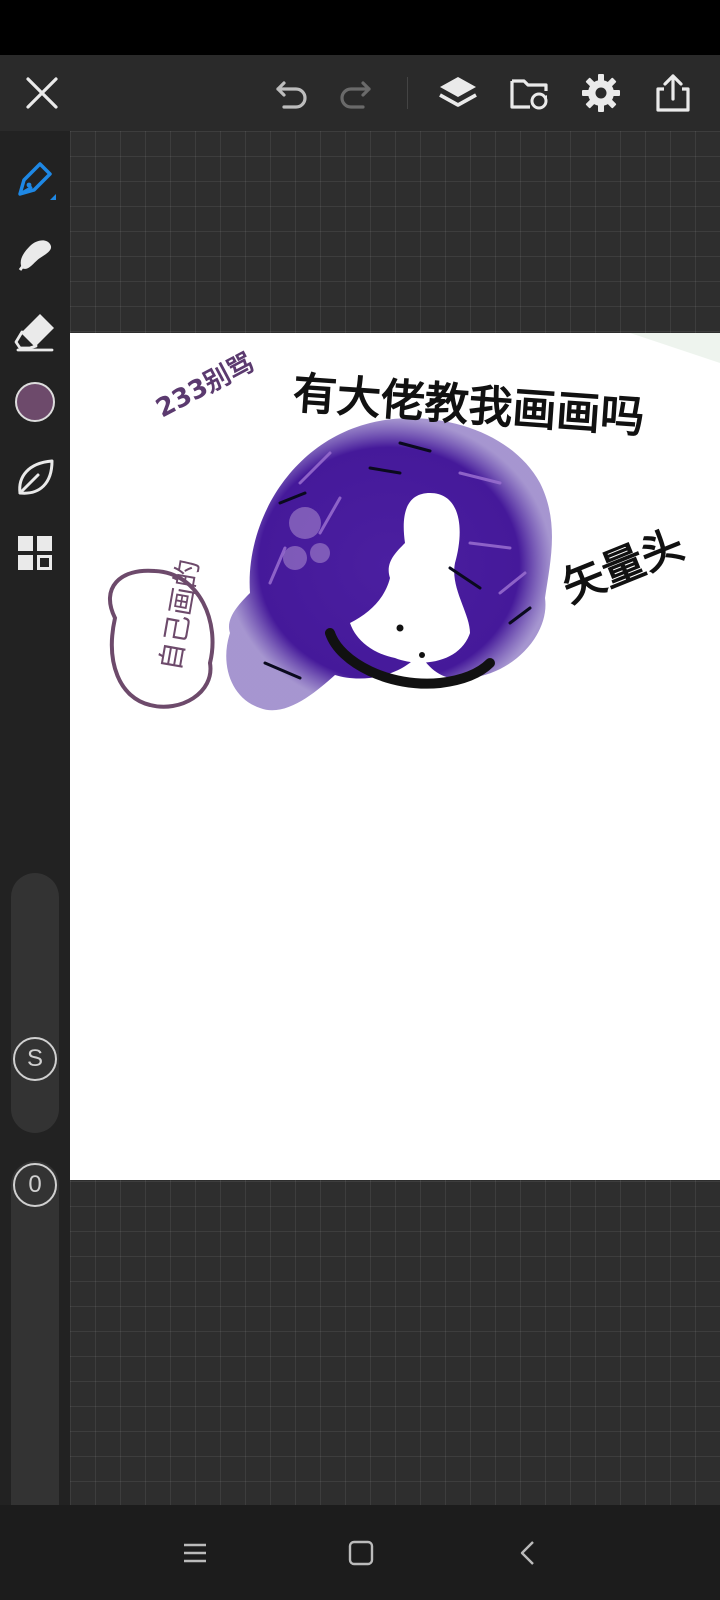  What do you see at coordinates (205, 386) in the screenshot?
I see `artwork-233-text: 233别骂` at bounding box center [205, 386].